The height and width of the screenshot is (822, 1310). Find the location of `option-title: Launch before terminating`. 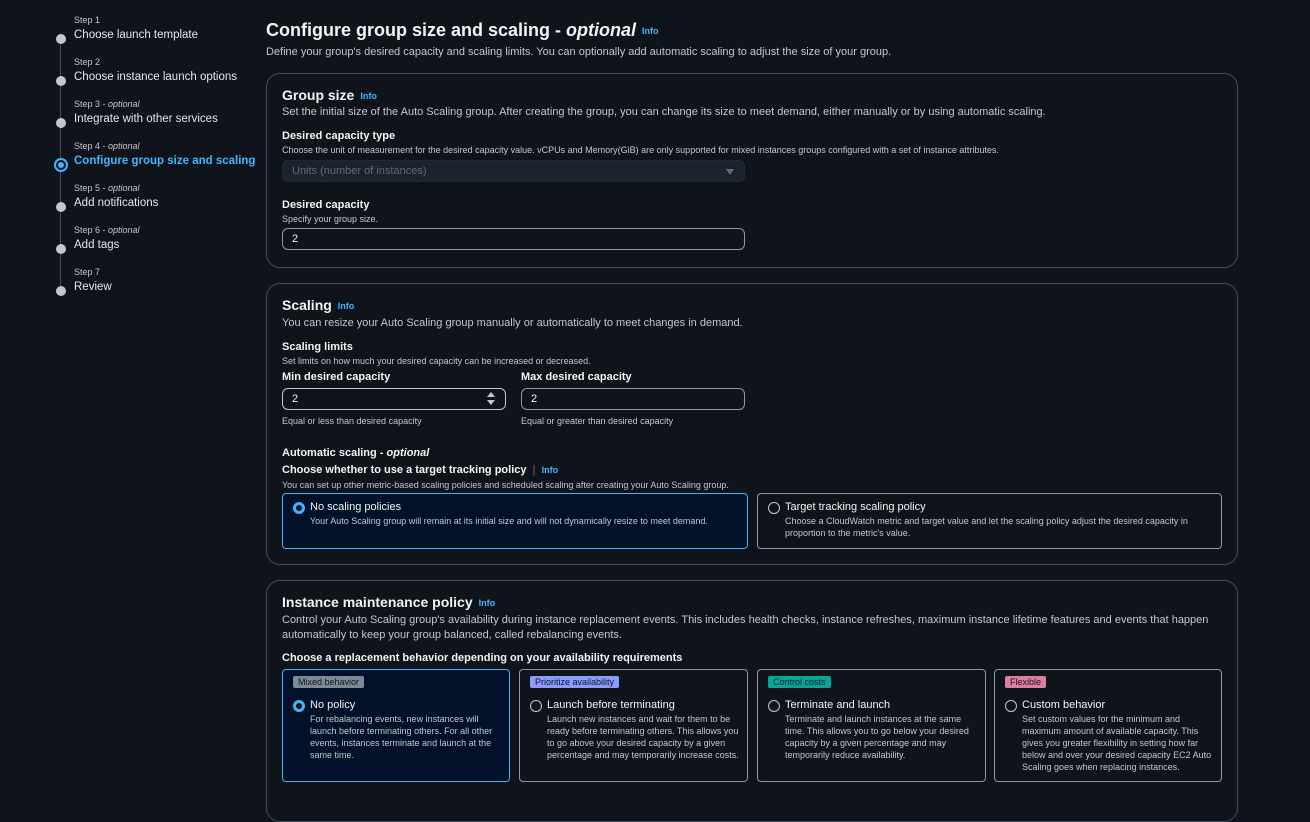

option-title: Launch before terminating is located at coordinates (611, 705).